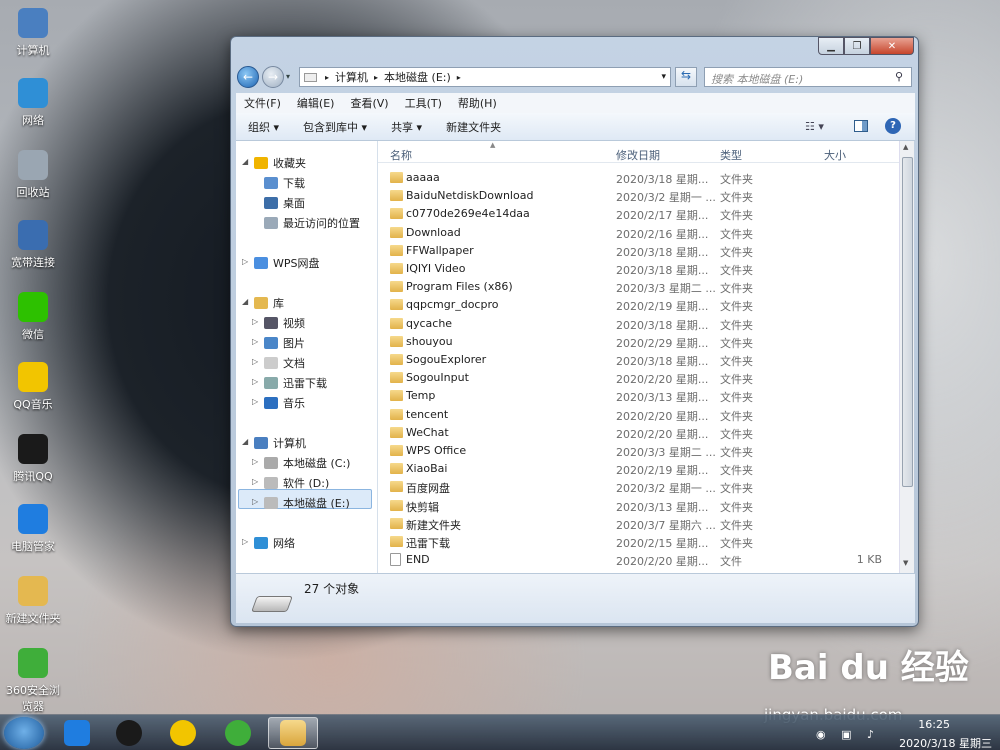  What do you see at coordinates (401, 155) in the screenshot?
I see `column-name: 名称` at bounding box center [401, 155].